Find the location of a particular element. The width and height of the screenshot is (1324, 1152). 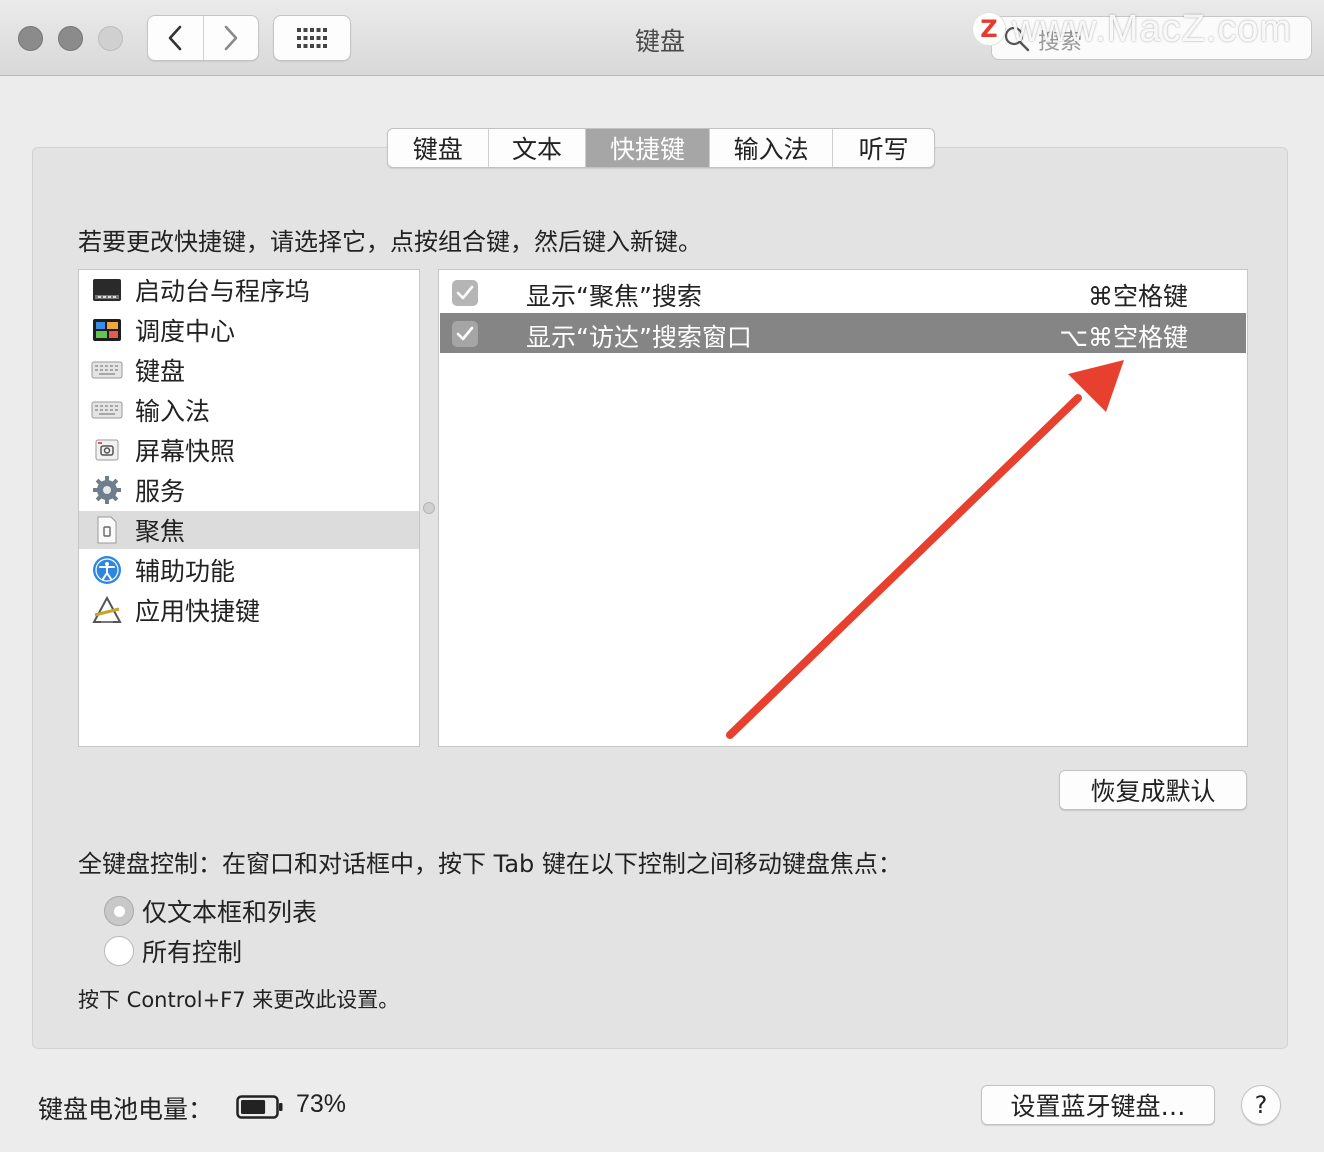

show-all-button is located at coordinates (312, 38).